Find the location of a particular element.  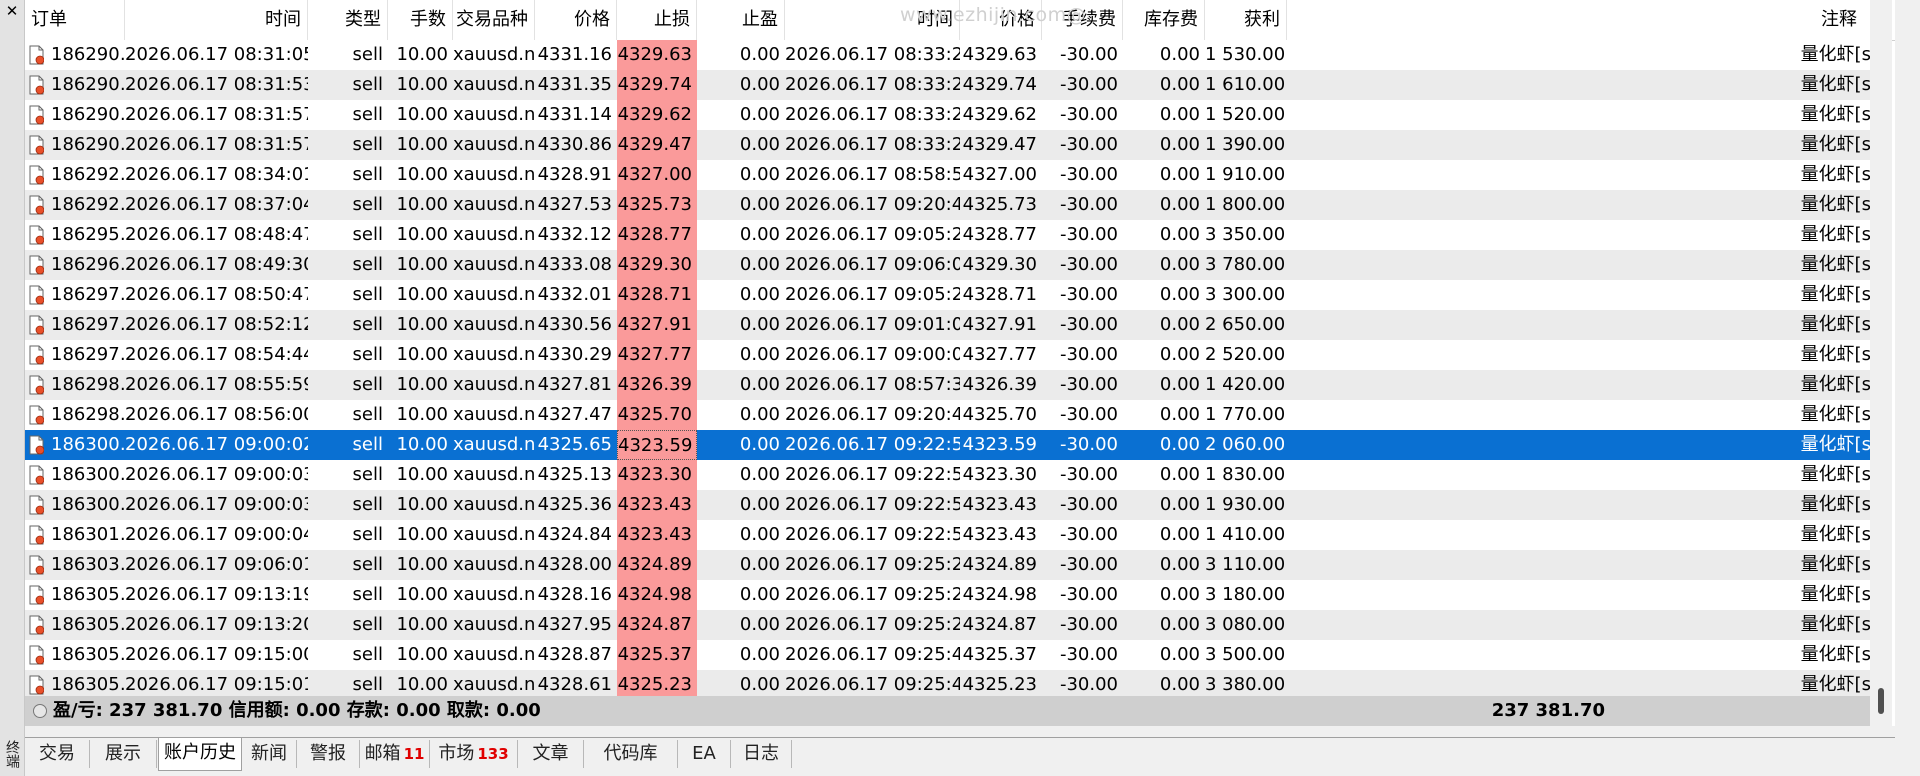

cell-close-price: 4324.87 is located at coordinates (999, 624).